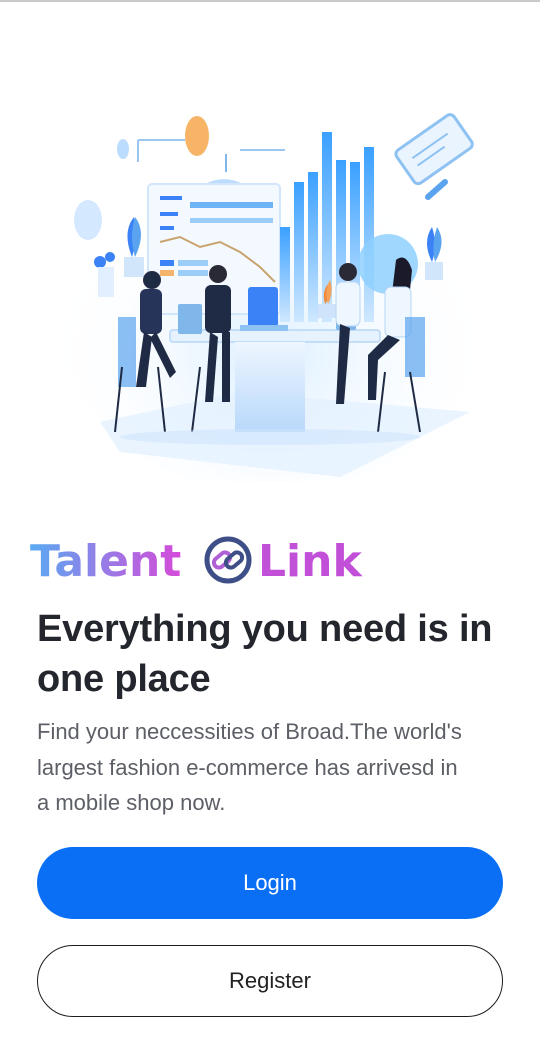  I want to click on login-button-label: Login, so click(270, 882).